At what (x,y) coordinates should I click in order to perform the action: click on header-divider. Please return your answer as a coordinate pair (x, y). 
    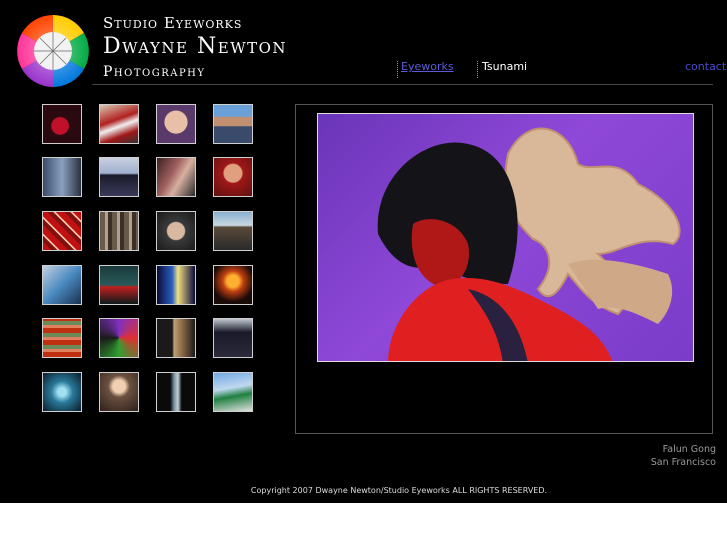
    Looking at the image, I should click on (402, 84).